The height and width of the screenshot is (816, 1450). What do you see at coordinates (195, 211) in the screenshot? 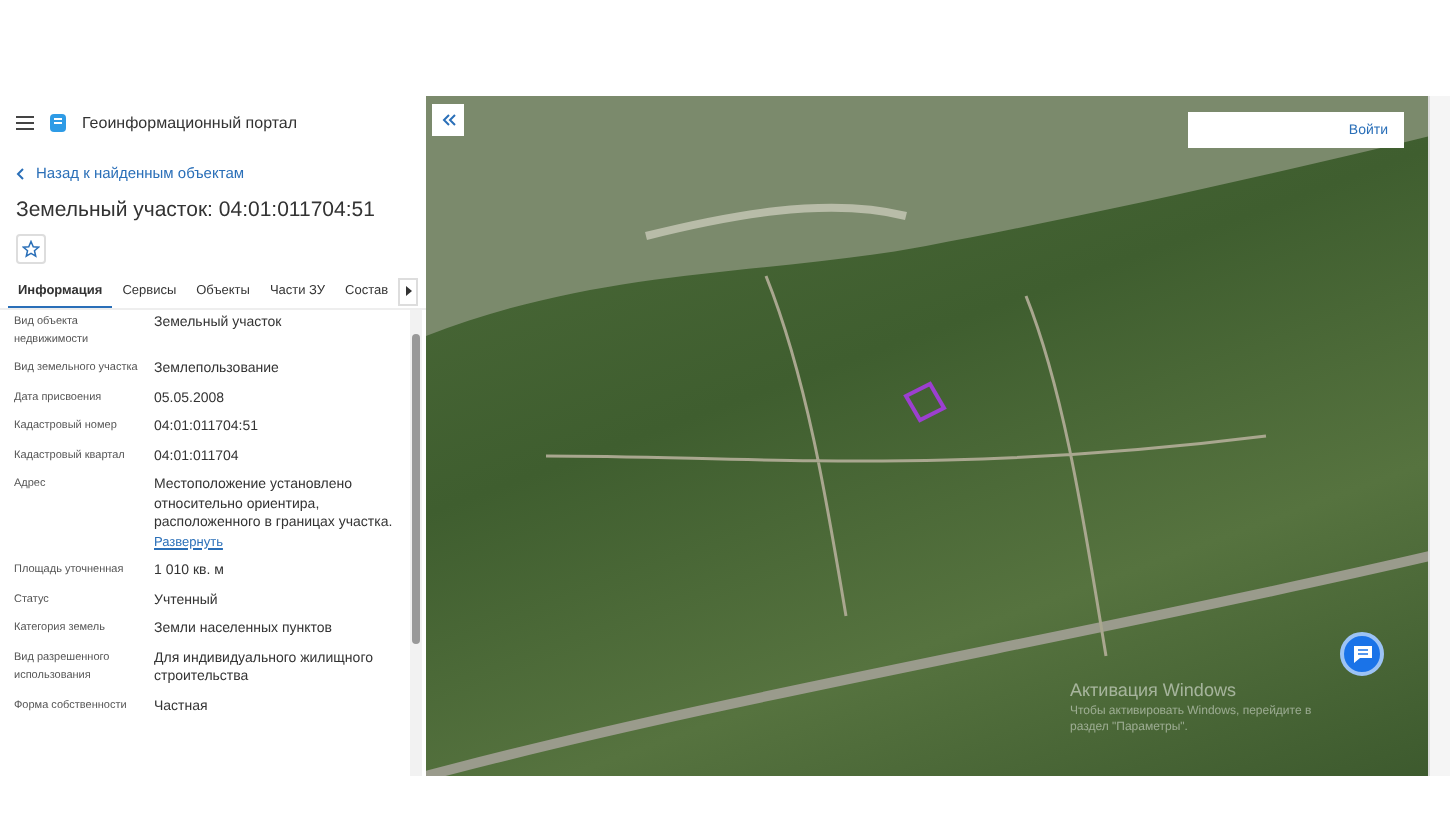
I see `object-title: Земельный участок: 04:01:011704:51` at bounding box center [195, 211].